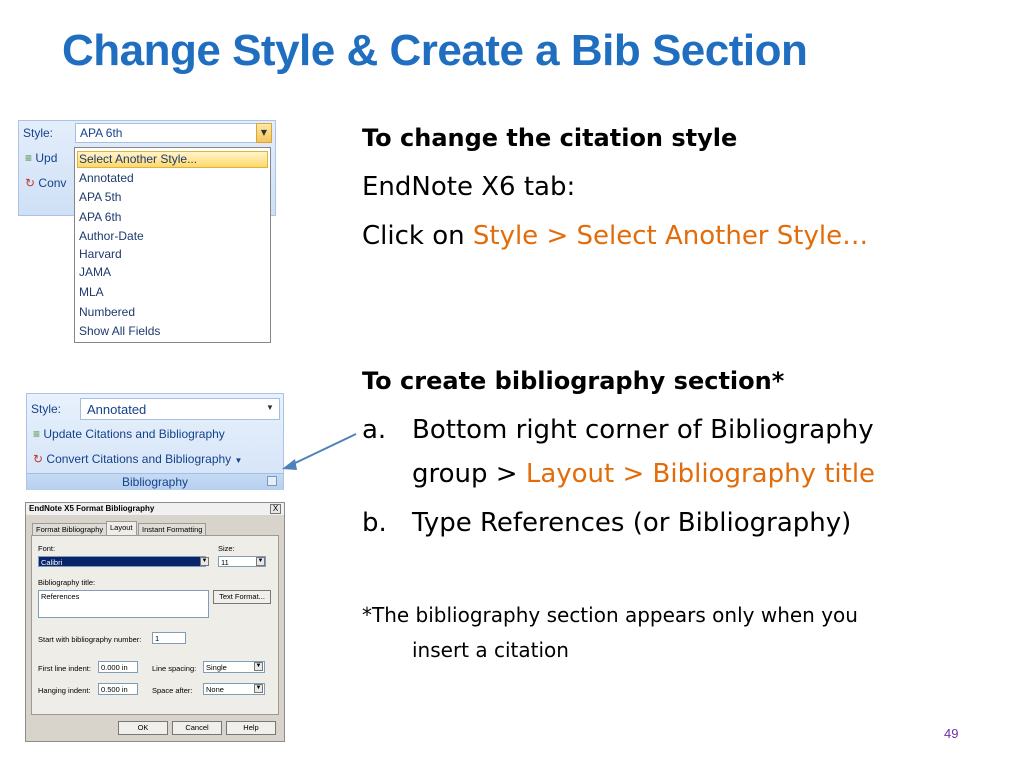 The height and width of the screenshot is (768, 1024). I want to click on start-number-field: 1, so click(169, 638).